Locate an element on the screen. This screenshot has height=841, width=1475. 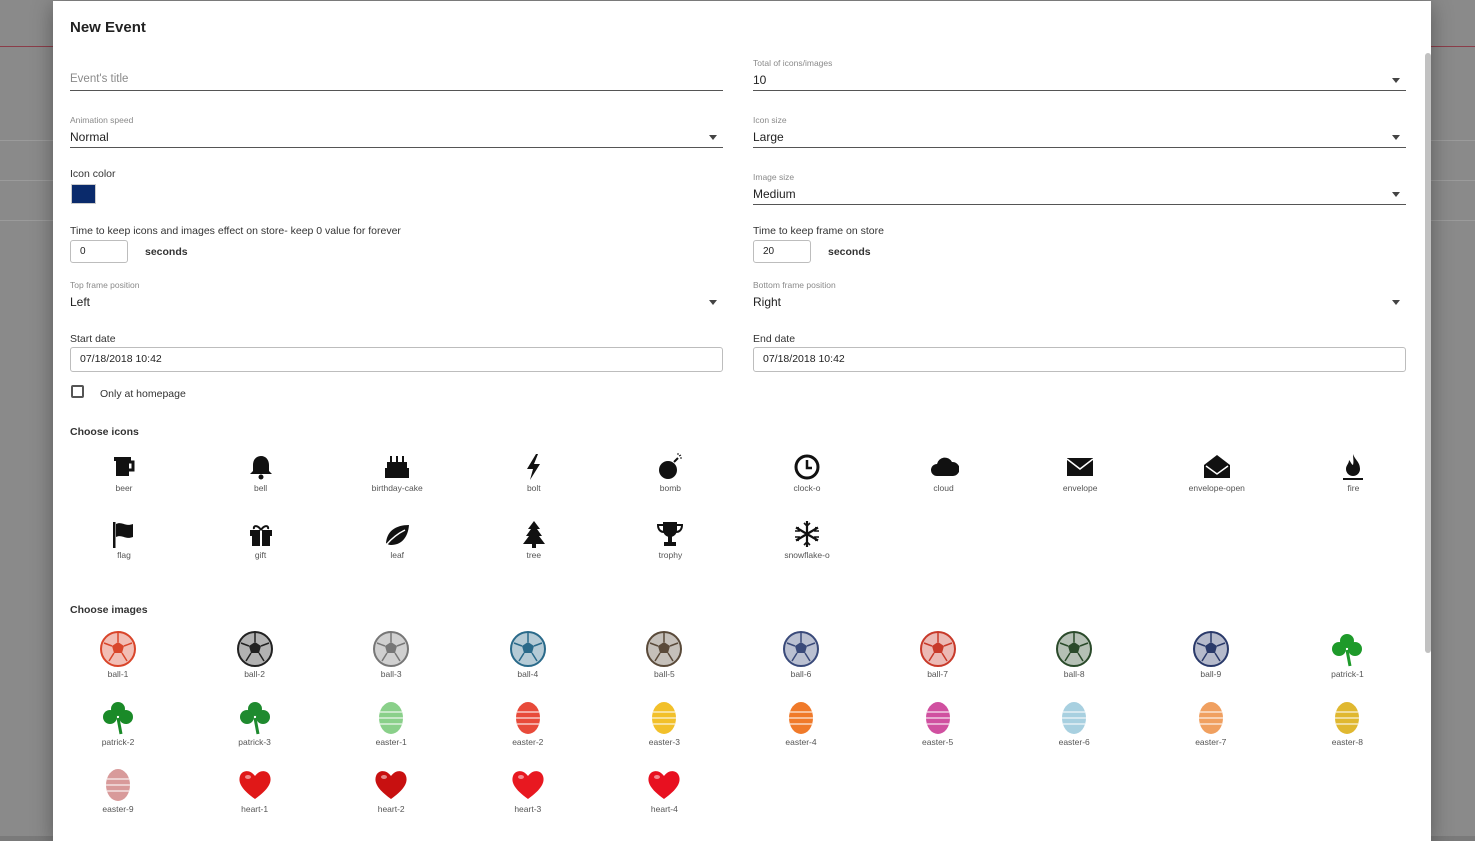
image-option-label: ball-3 is located at coordinates (391, 674).